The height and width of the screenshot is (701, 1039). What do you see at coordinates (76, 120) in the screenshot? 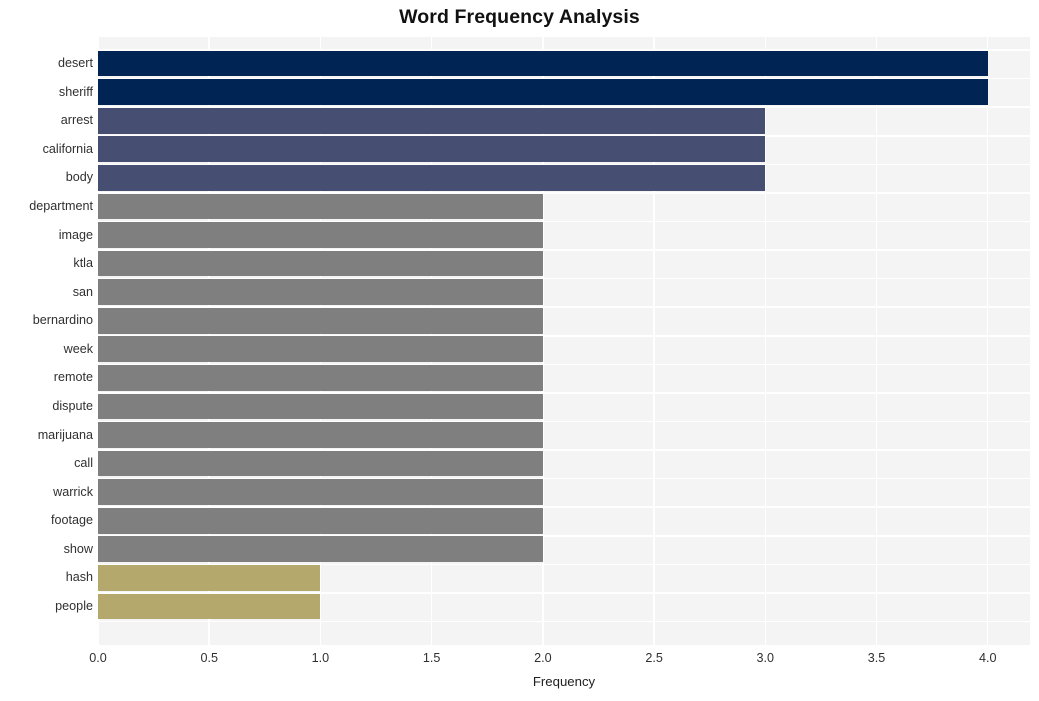
I see `y-tick-label: arrest` at bounding box center [76, 120].